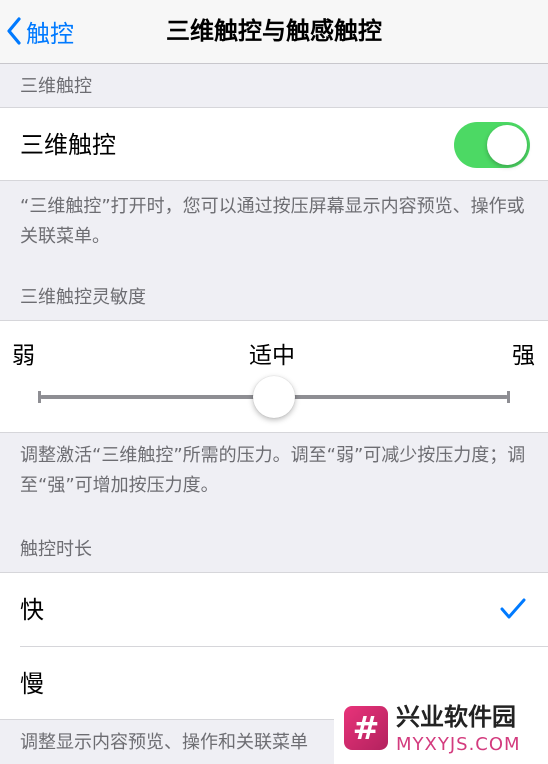 This screenshot has height=764, width=548. Describe the element at coordinates (39, 397) in the screenshot. I see `slider-tick-min` at that location.